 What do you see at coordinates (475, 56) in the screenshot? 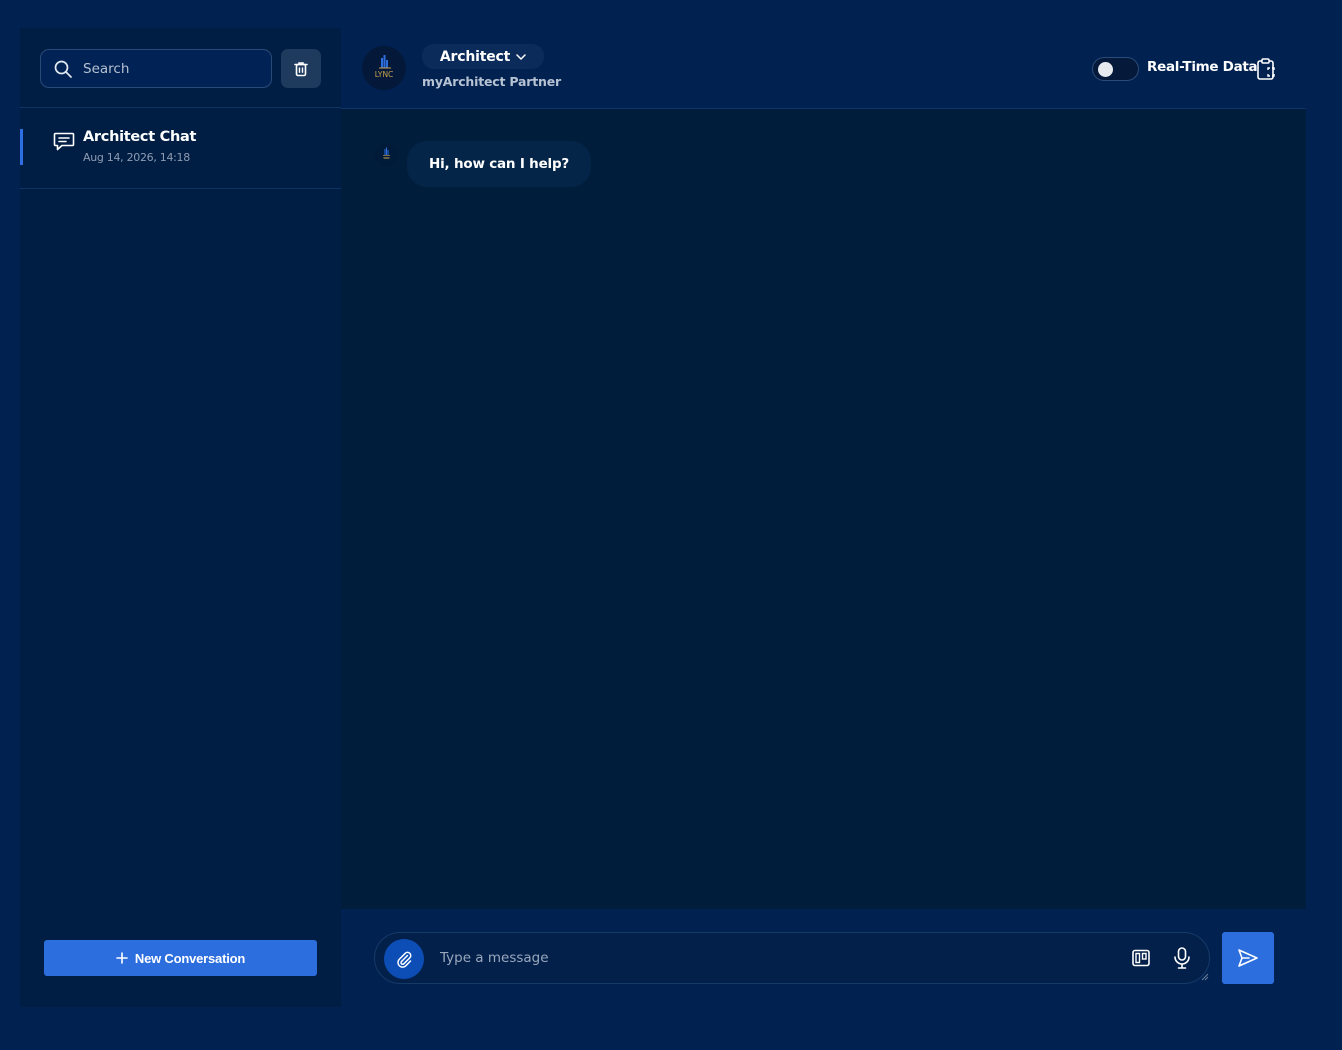
I see `agent-name: Architect` at bounding box center [475, 56].